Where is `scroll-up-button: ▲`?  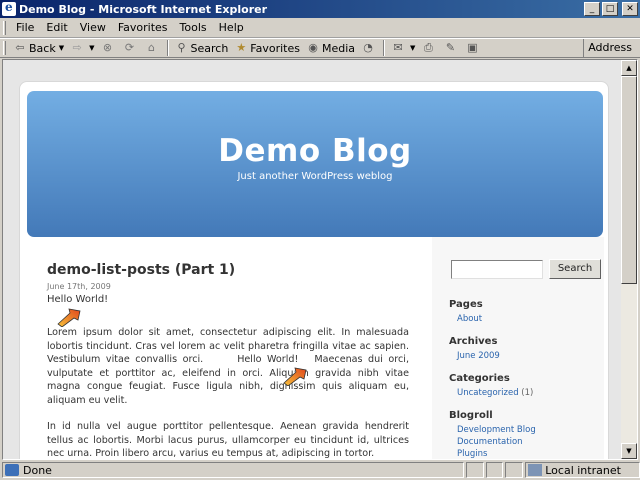
scroll-up-button: ▲ is located at coordinates (629, 68).